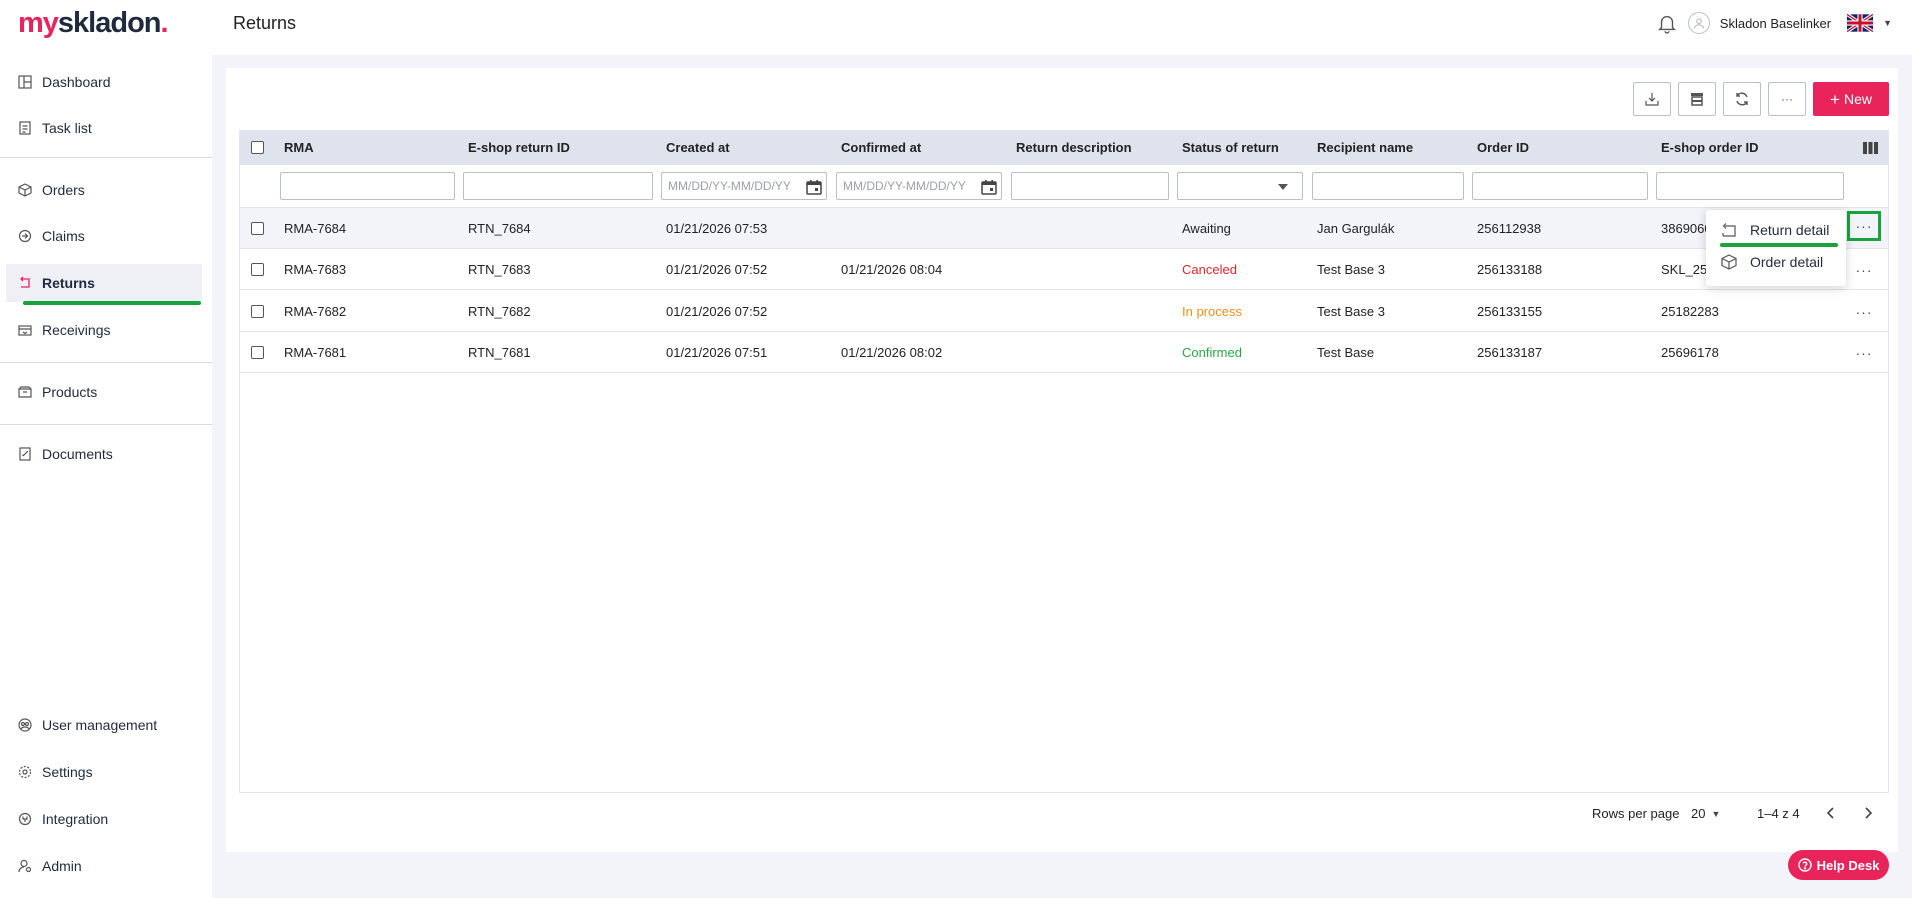  What do you see at coordinates (1209, 269) in the screenshot?
I see `status-cell: Canceled` at bounding box center [1209, 269].